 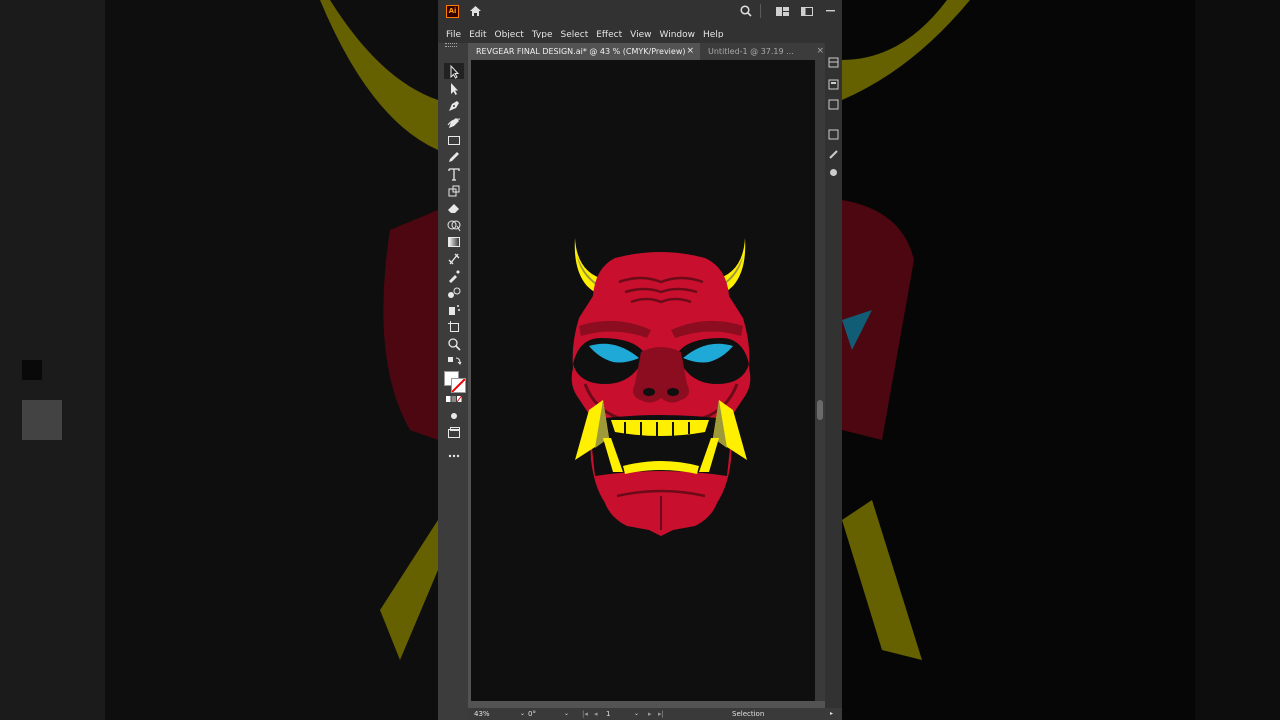 I want to click on layers-panel-icon, so click(x=833, y=84).